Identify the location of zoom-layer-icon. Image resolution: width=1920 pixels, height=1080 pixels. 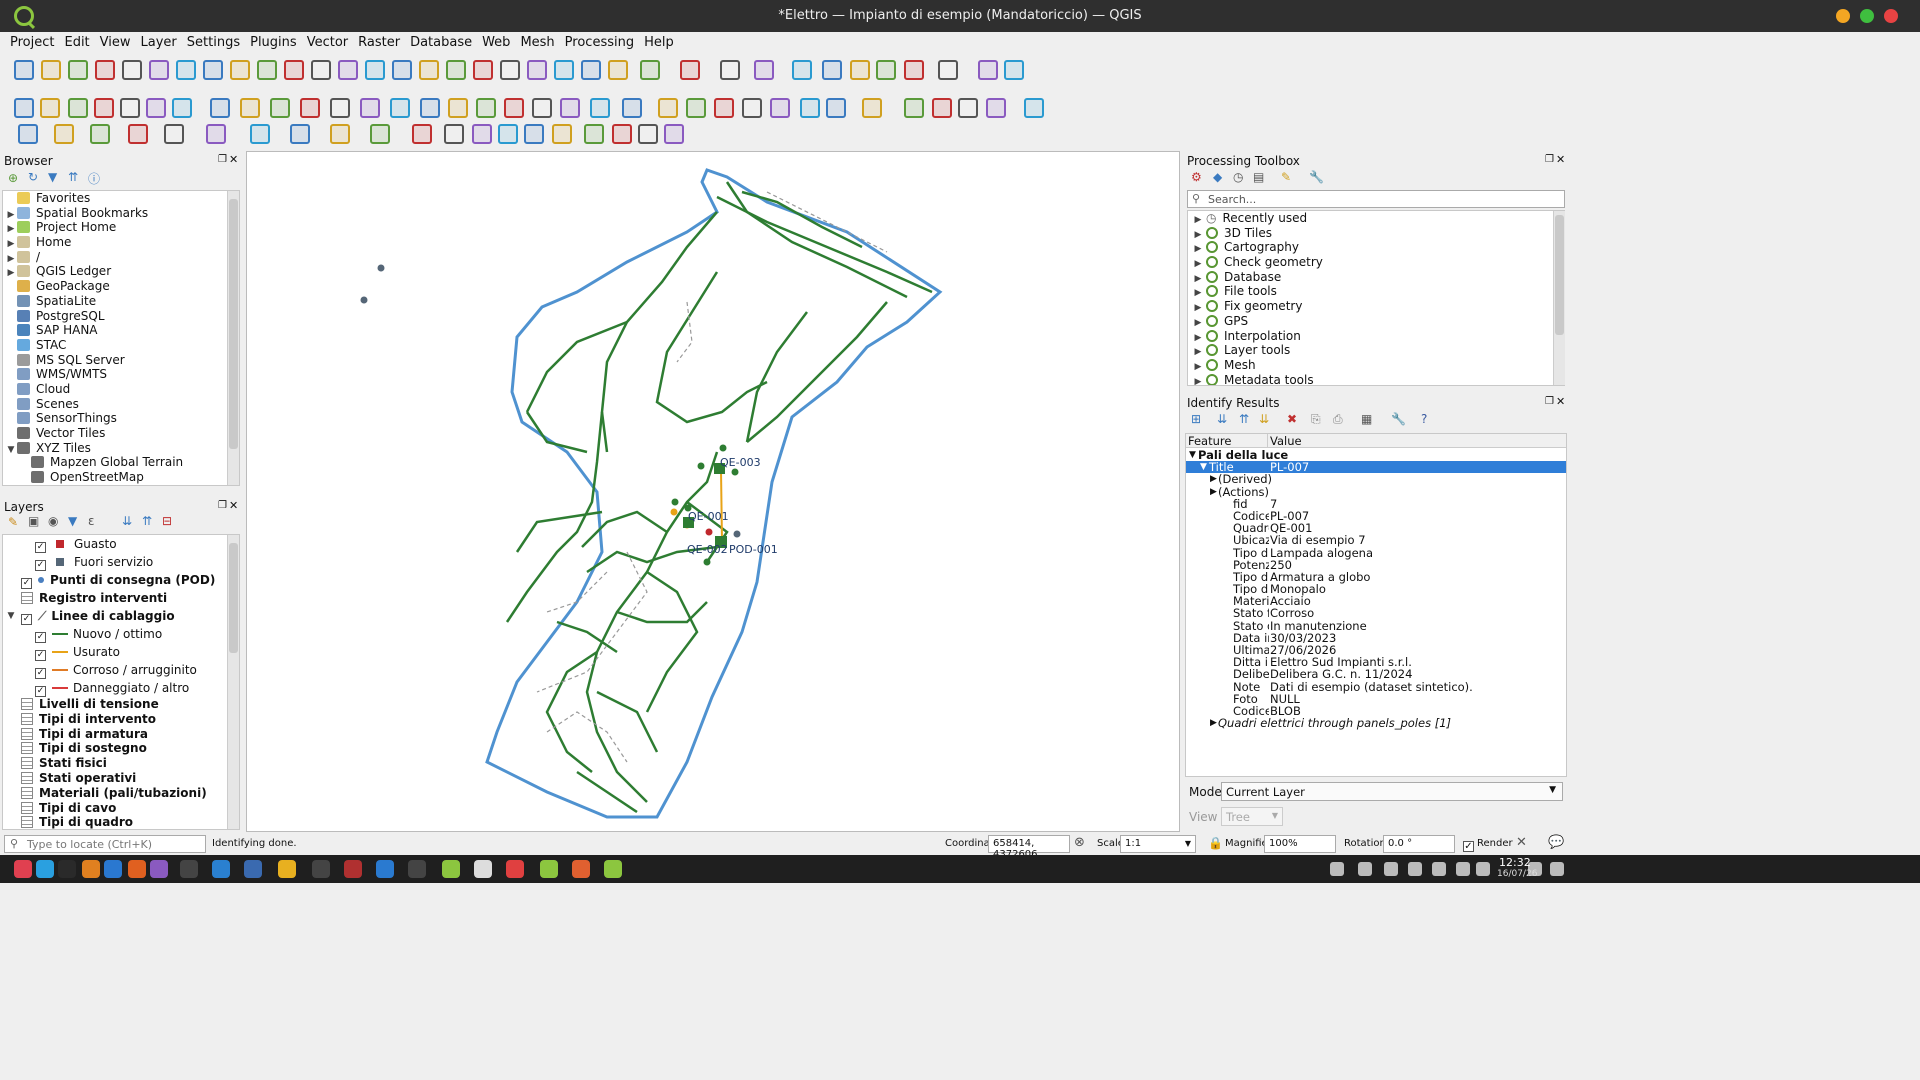
(321, 70).